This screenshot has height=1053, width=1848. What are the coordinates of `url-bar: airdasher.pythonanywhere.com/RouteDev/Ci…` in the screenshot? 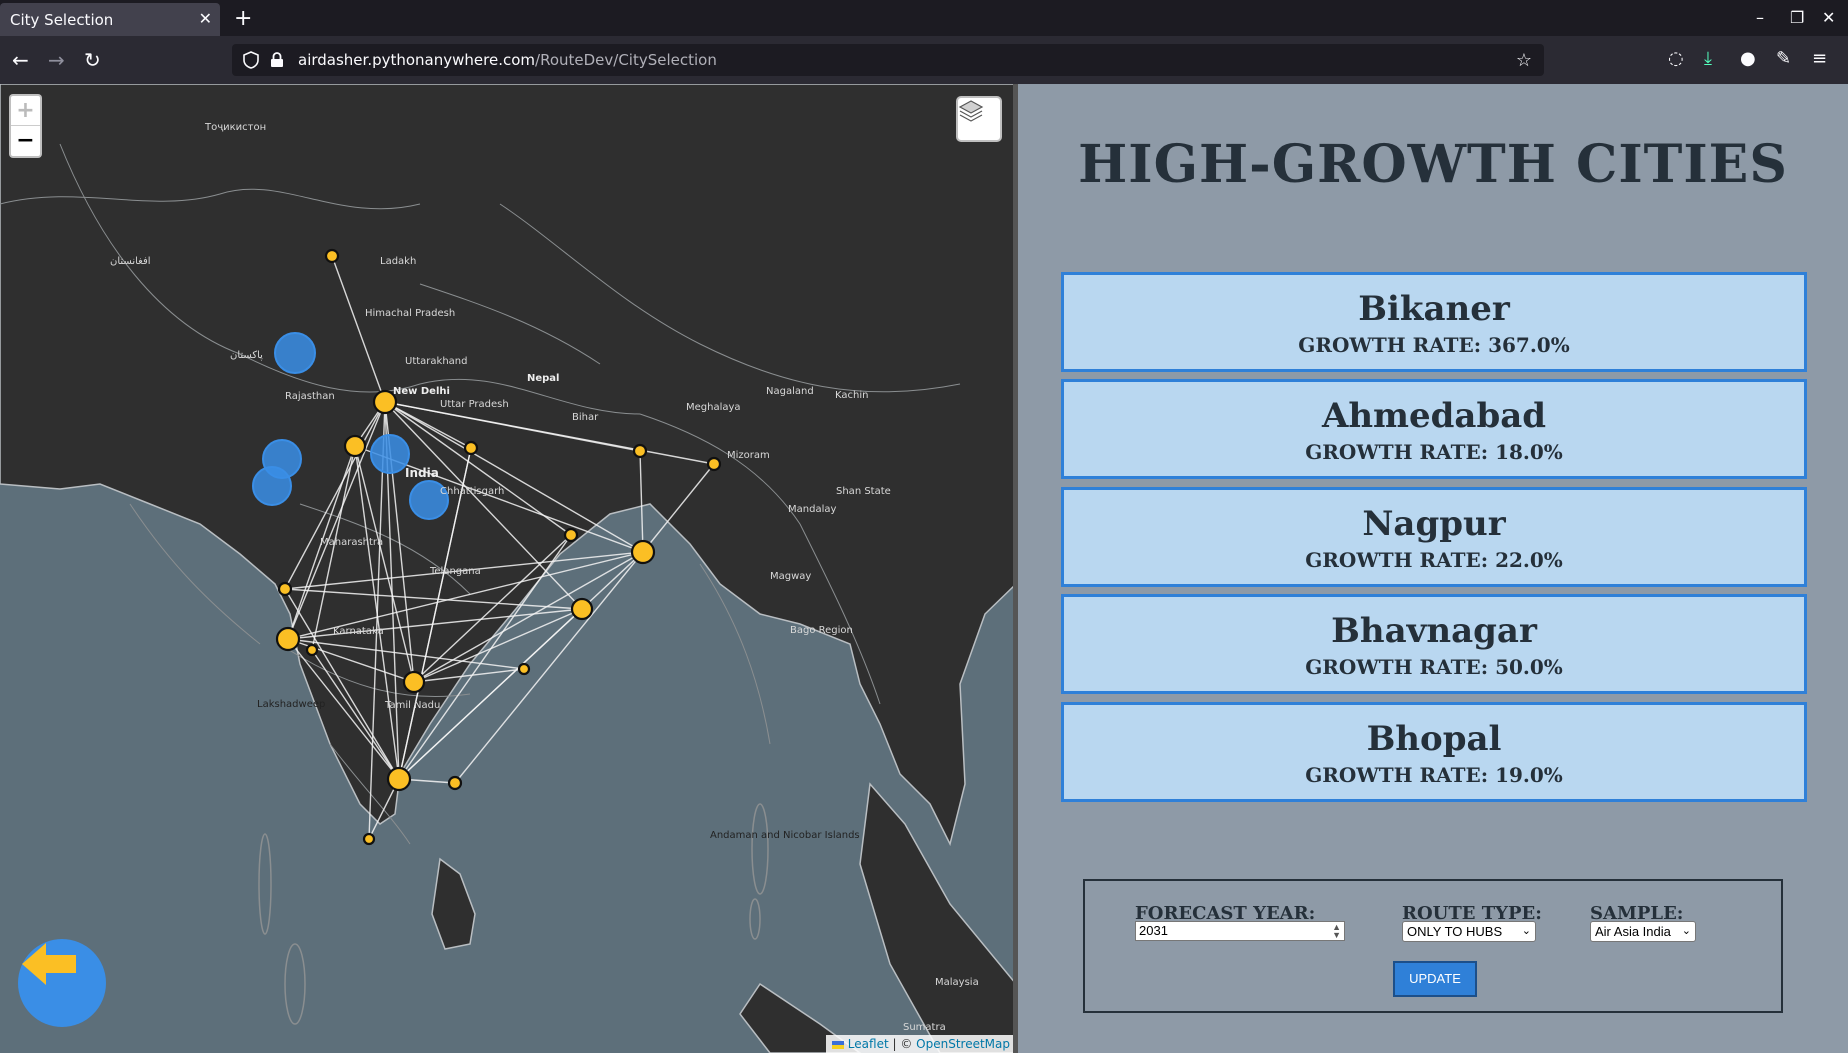 It's located at (888, 60).